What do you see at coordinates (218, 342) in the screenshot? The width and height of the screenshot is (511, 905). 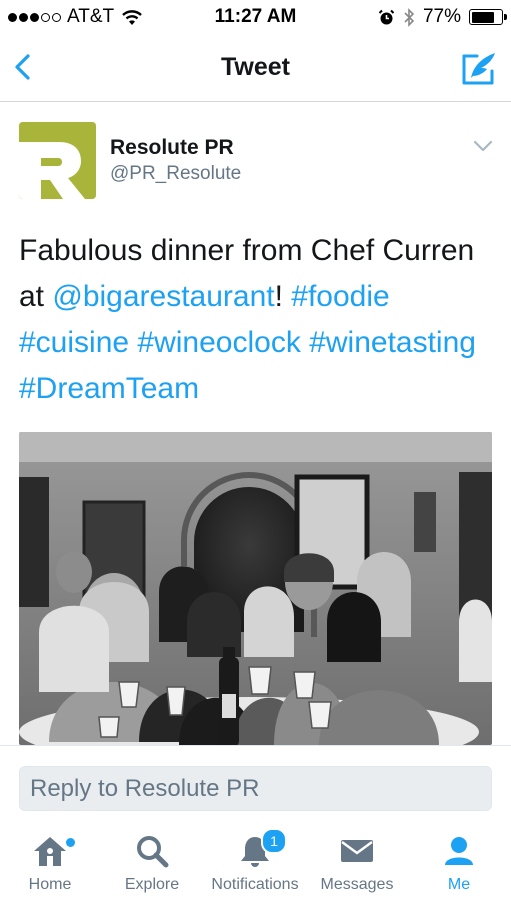 I see `hashtag-link: #wineoclock` at bounding box center [218, 342].